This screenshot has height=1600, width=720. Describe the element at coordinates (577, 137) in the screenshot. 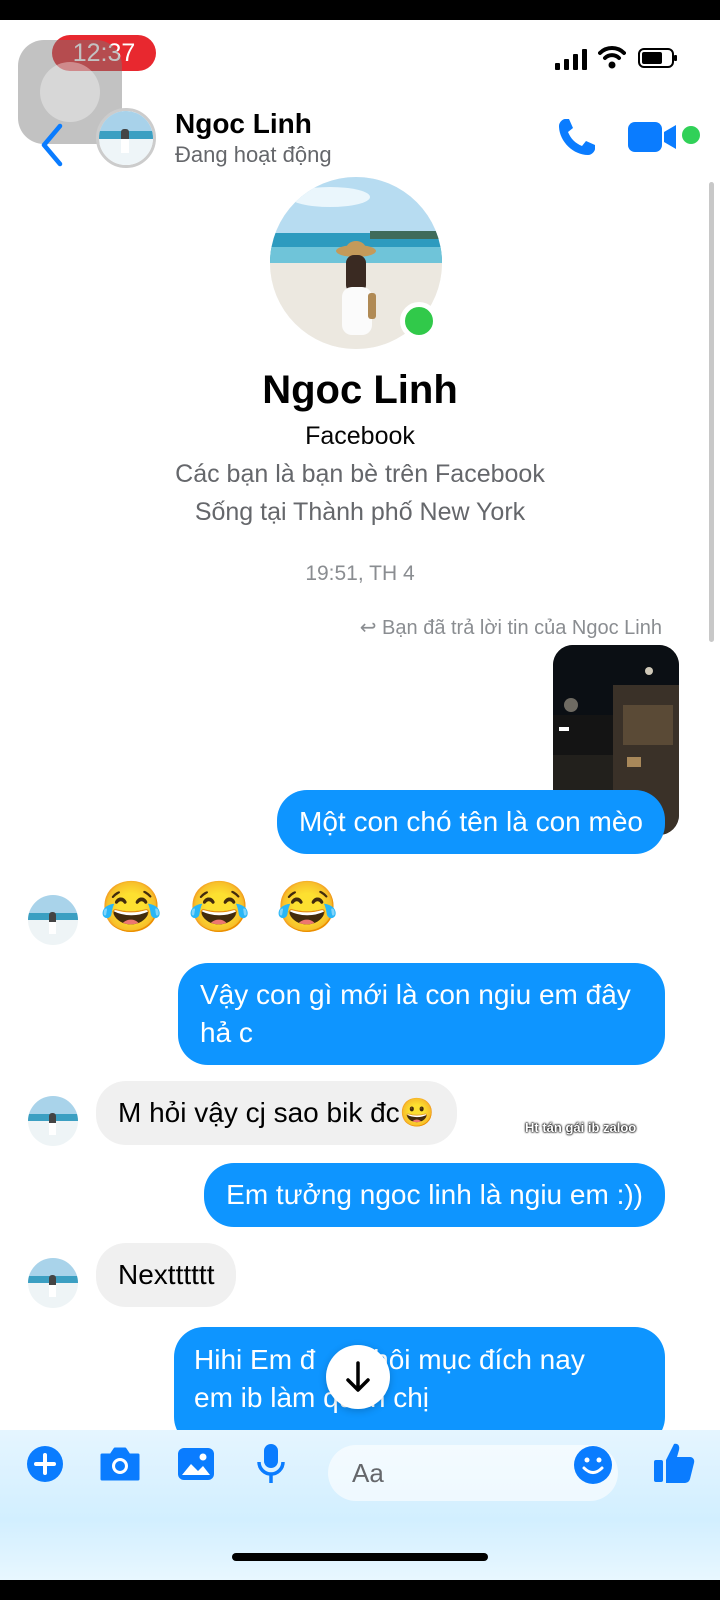

I see `phone-icon` at that location.